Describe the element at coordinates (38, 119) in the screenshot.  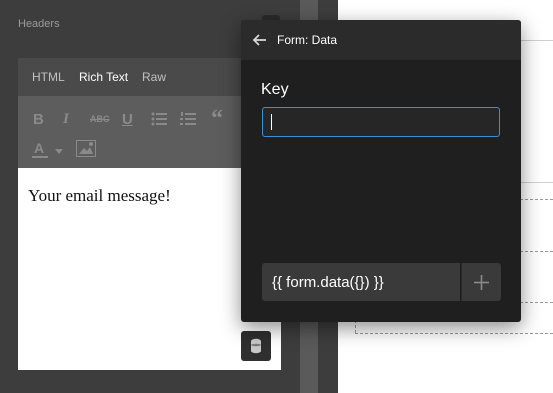
I see `bold-icon: B` at that location.